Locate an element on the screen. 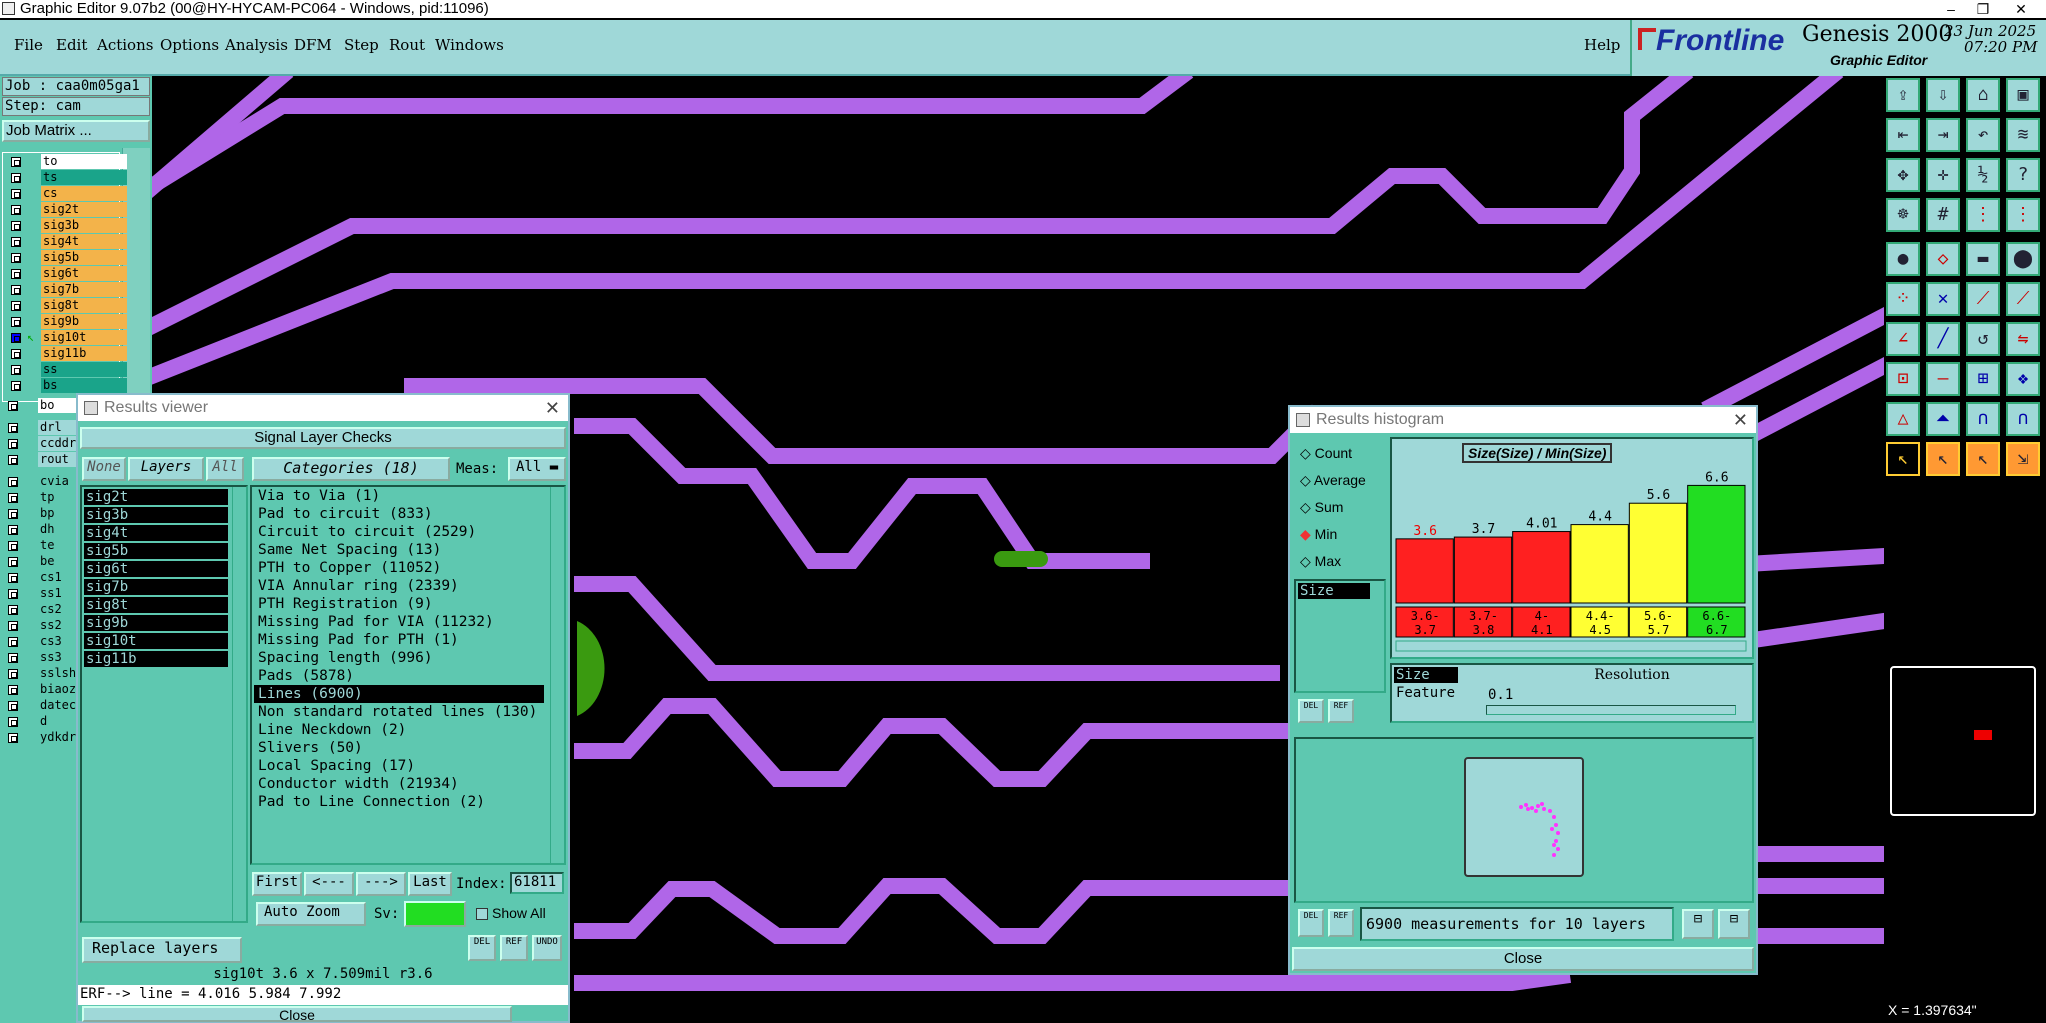 This screenshot has height=1023, width=2046. hist-ref-button-2: REF is located at coordinates (1341, 923).